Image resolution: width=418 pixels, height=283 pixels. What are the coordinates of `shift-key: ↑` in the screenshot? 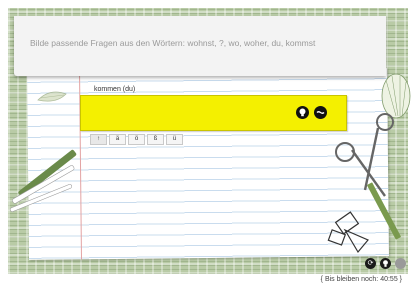 It's located at (98, 139).